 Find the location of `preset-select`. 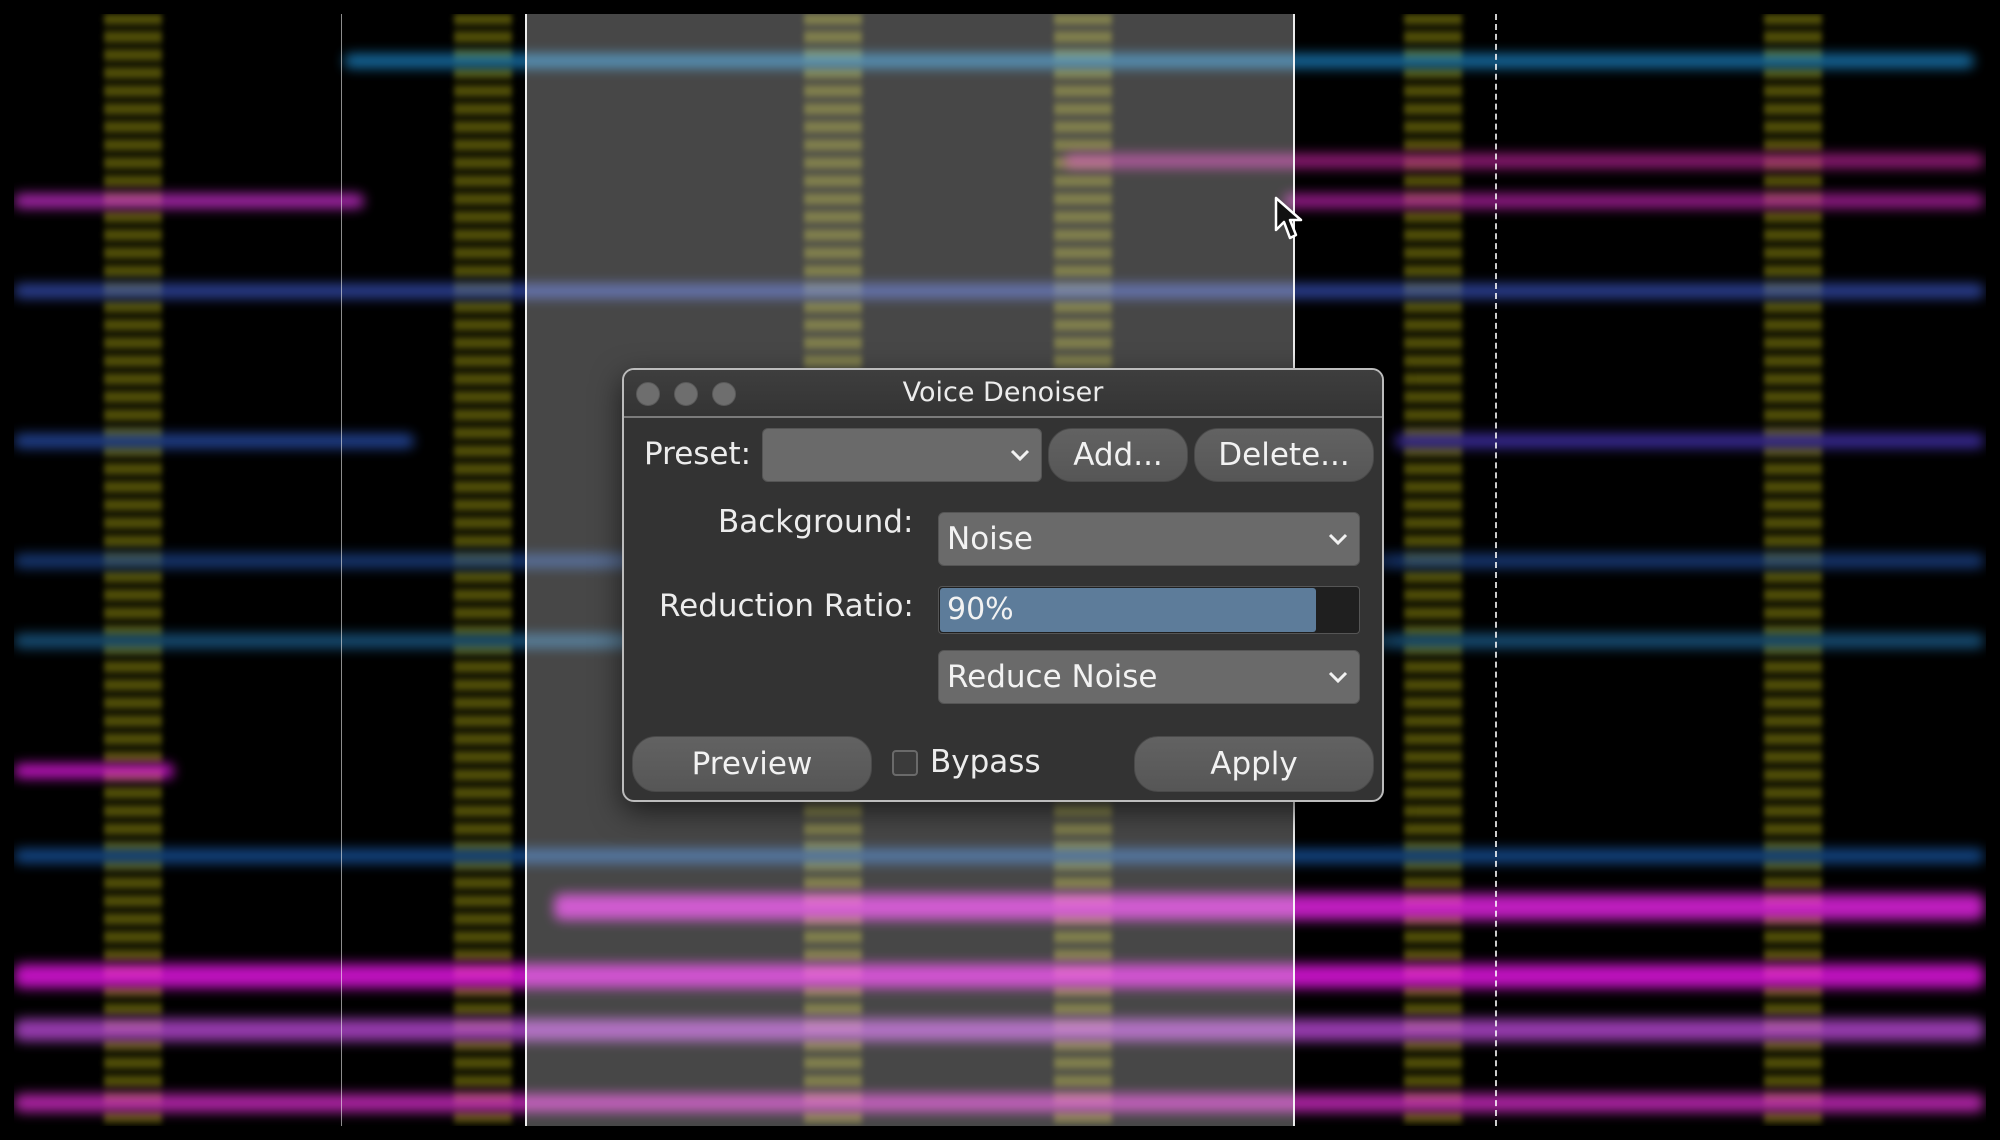

preset-select is located at coordinates (902, 455).